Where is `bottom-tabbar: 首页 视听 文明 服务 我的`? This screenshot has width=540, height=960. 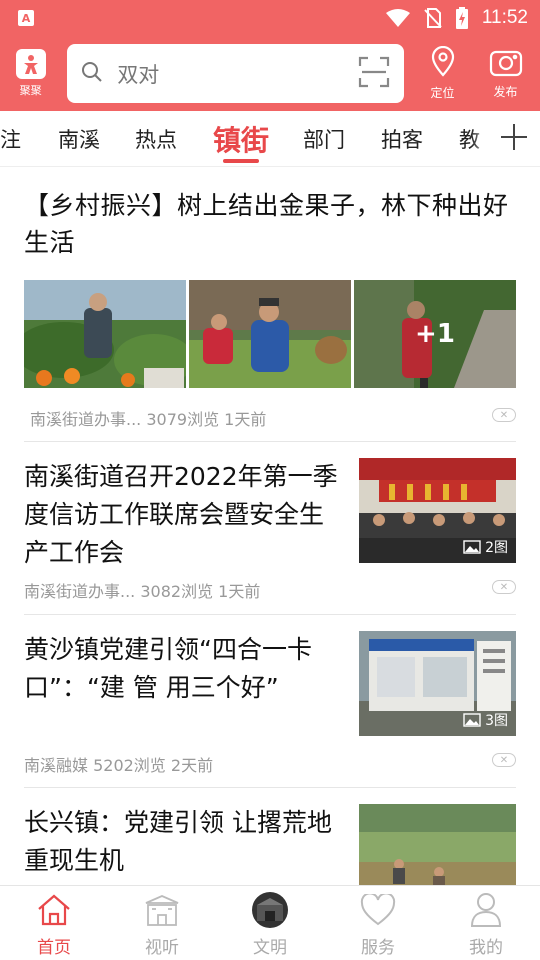 bottom-tabbar: 首页 视听 文明 服务 我的 is located at coordinates (270, 922).